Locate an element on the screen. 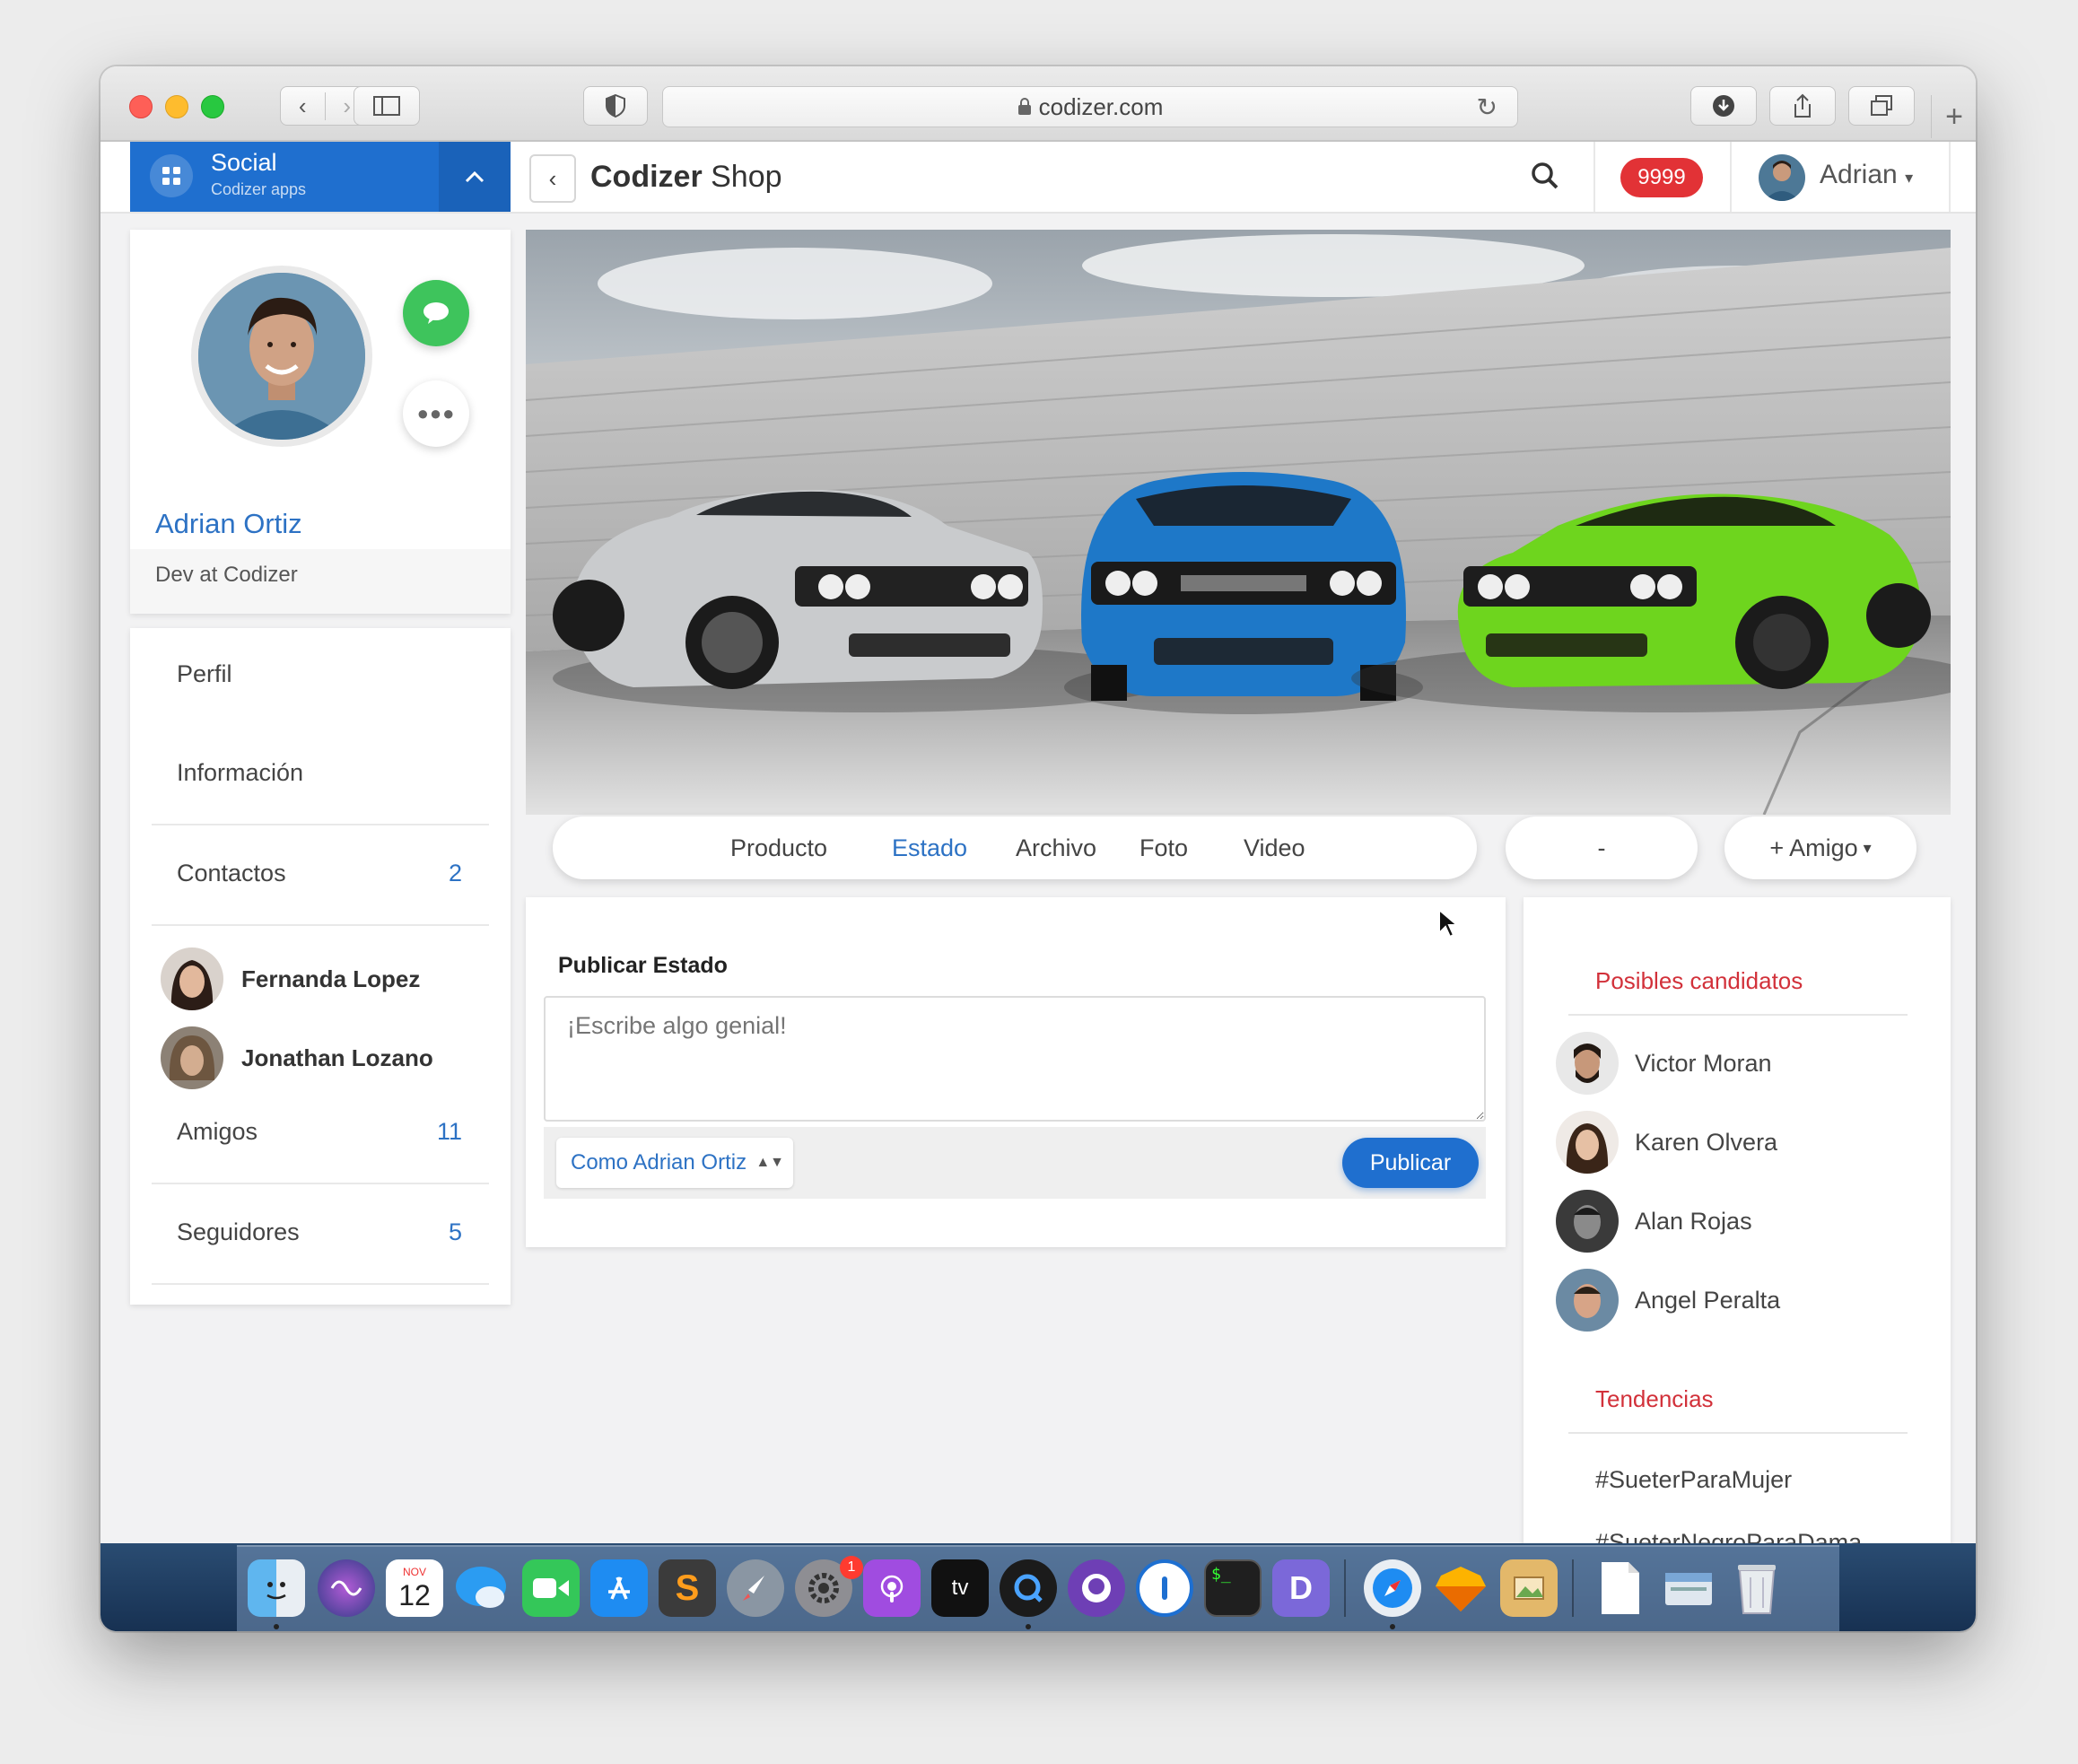 Image resolution: width=2078 pixels, height=1764 pixels. terminal-icon: $_ is located at coordinates (1233, 1588).